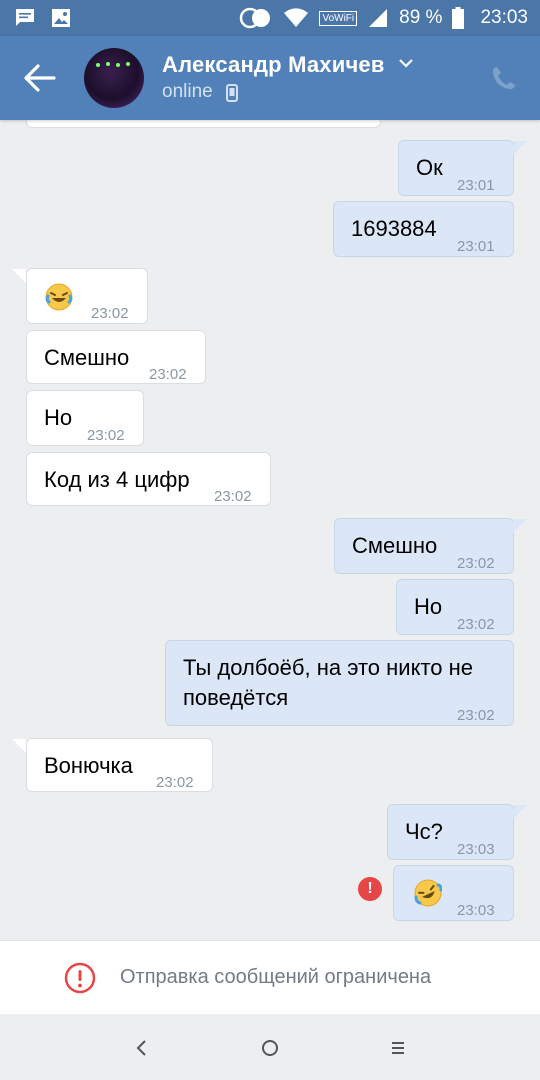 The width and height of the screenshot is (540, 1080). I want to click on message-text: Чс?, so click(424, 831).